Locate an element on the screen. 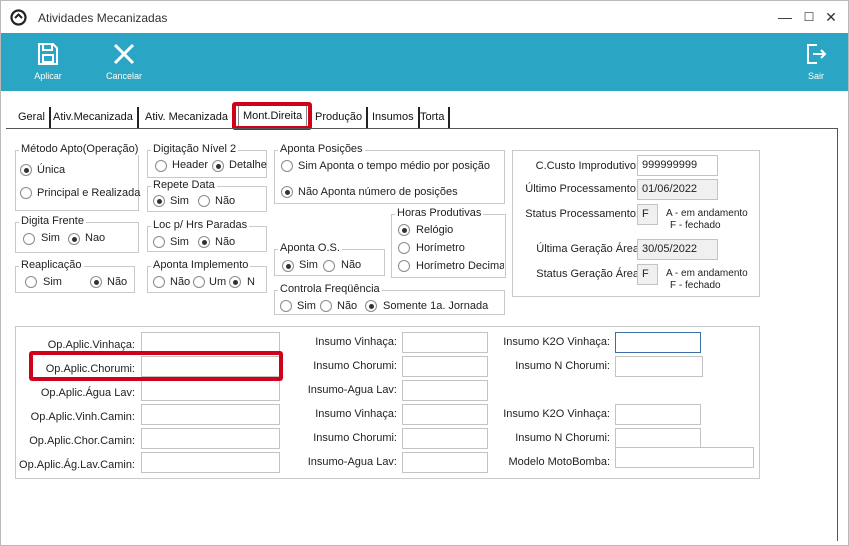  insumo-k2o-vinhaca-field is located at coordinates (658, 342).